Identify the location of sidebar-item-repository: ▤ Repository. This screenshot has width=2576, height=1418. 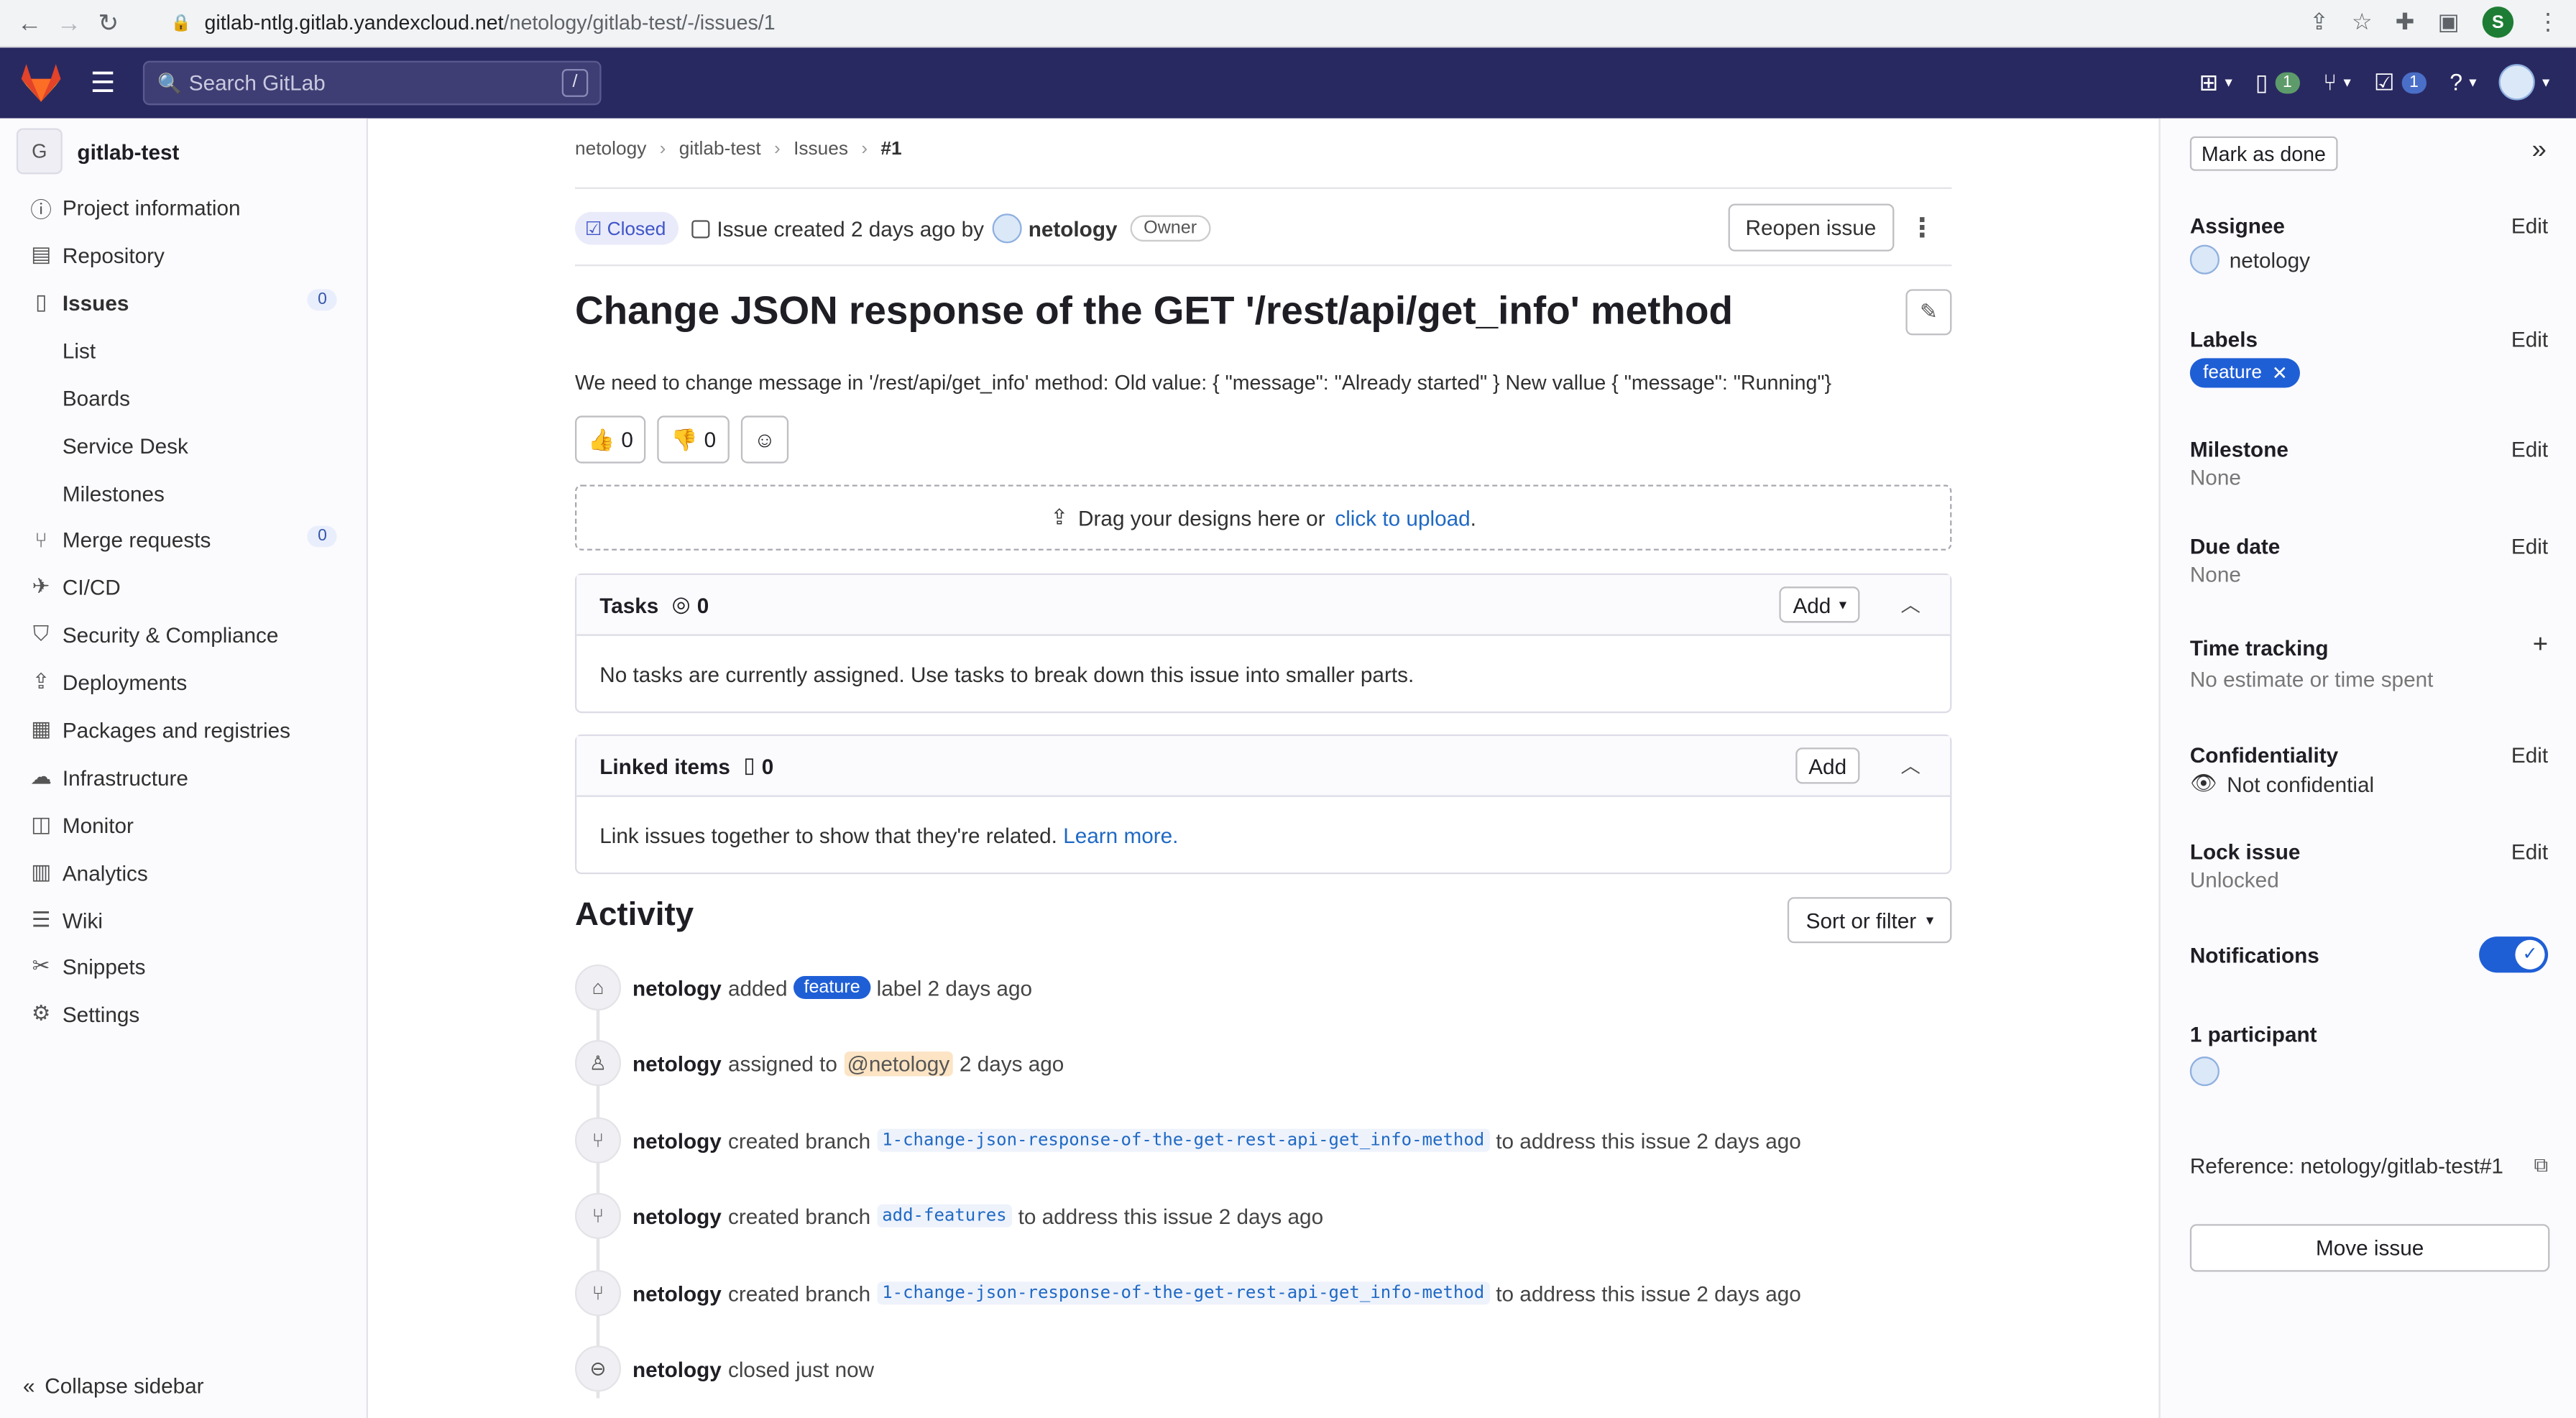
(183, 254).